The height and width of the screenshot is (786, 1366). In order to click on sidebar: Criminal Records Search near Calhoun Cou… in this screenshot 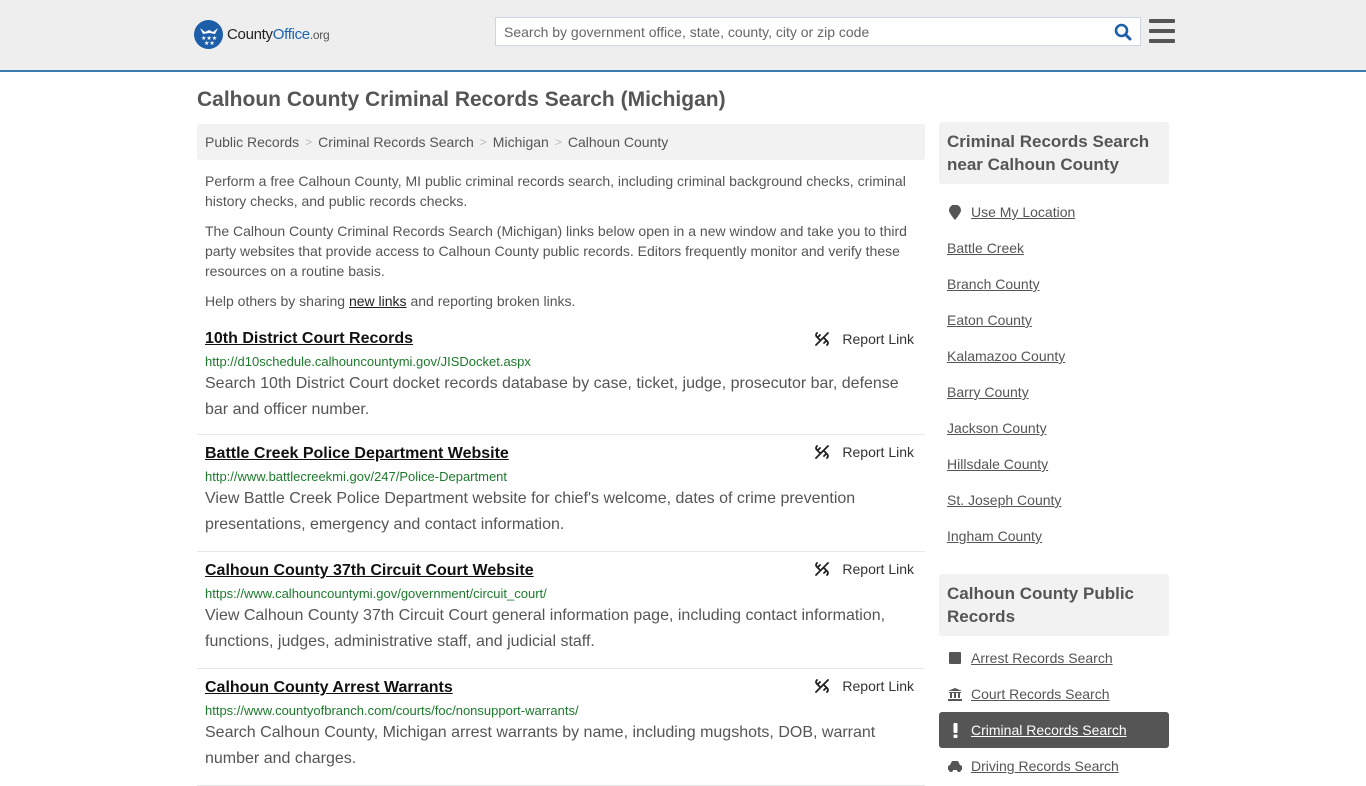, I will do `click(1054, 453)`.